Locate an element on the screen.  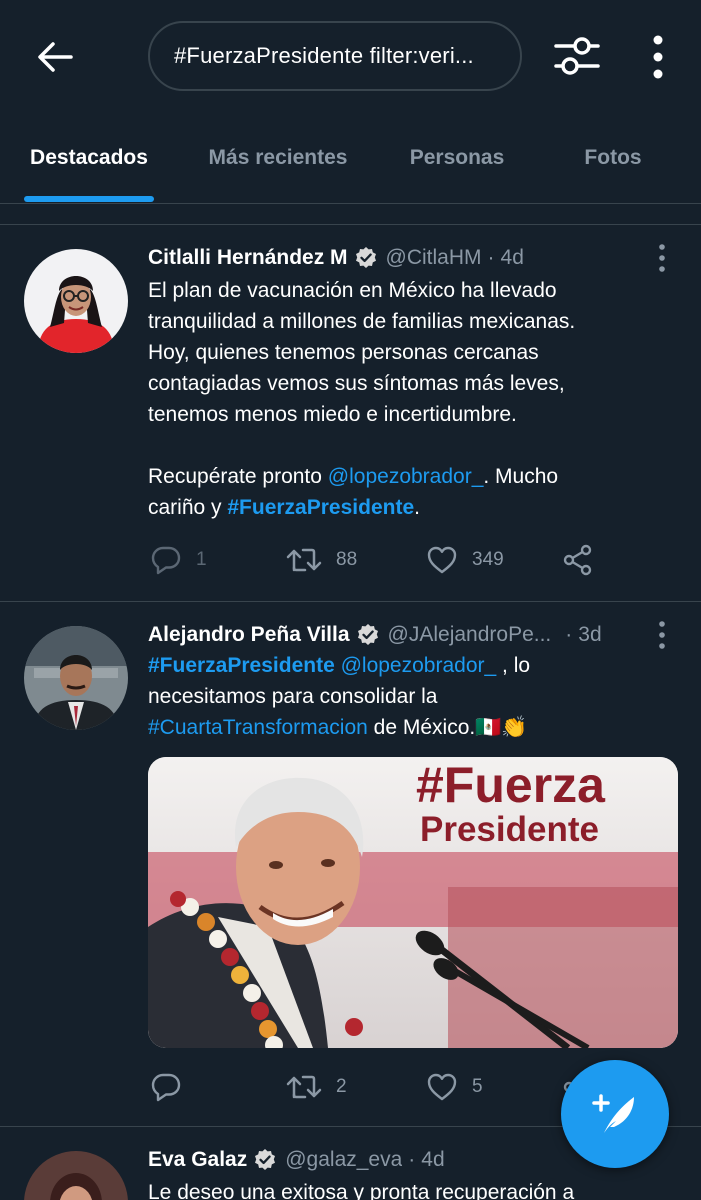
like-count: 5 is located at coordinates (477, 1086).